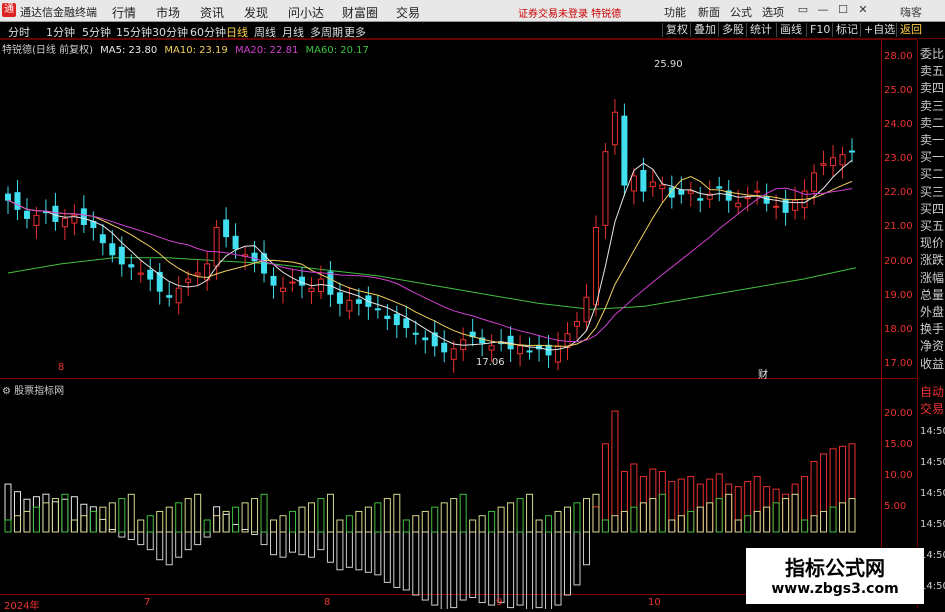  Describe the element at coordinates (932, 71) in the screenshot. I see `sidebar-item: 卖五` at that location.